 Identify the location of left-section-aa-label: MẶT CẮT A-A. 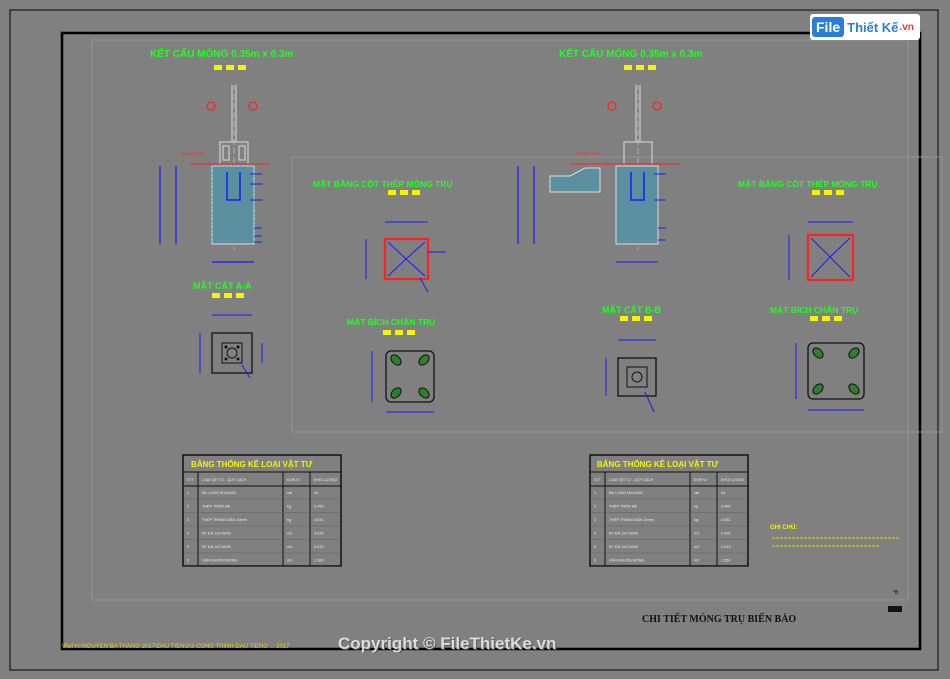
(222, 286).